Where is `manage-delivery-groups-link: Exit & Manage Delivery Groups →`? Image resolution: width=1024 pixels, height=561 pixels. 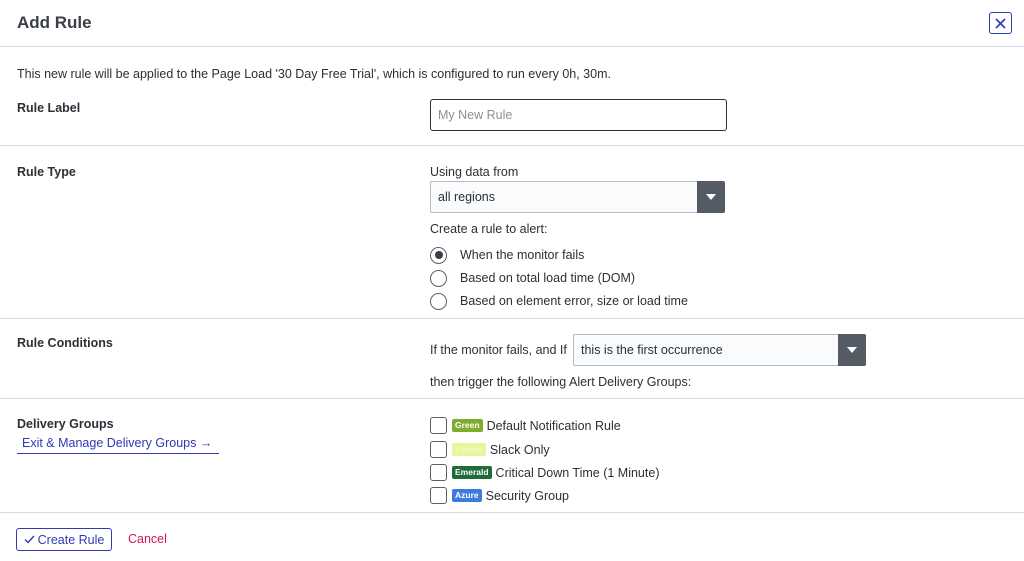
manage-delivery-groups-link: Exit & Manage Delivery Groups → is located at coordinates (118, 445).